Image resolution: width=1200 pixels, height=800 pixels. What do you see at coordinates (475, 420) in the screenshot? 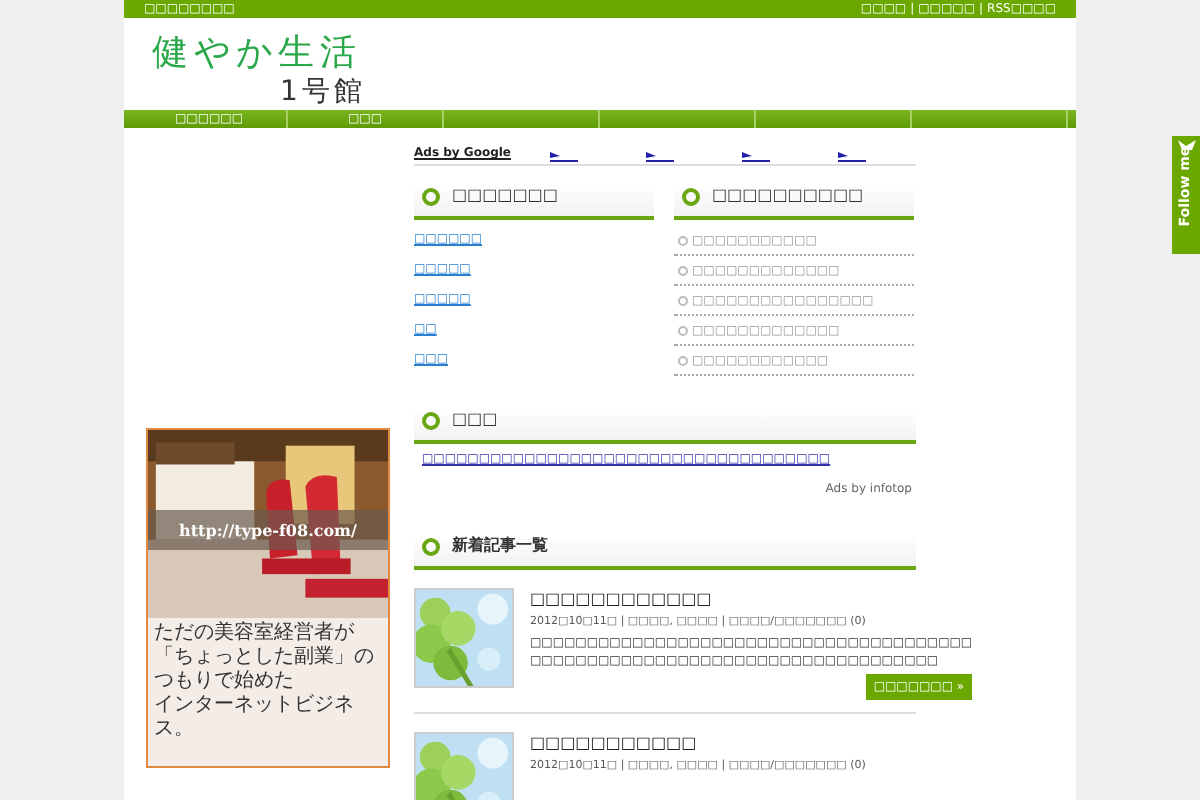
I see `widget-title: □□□` at bounding box center [475, 420].